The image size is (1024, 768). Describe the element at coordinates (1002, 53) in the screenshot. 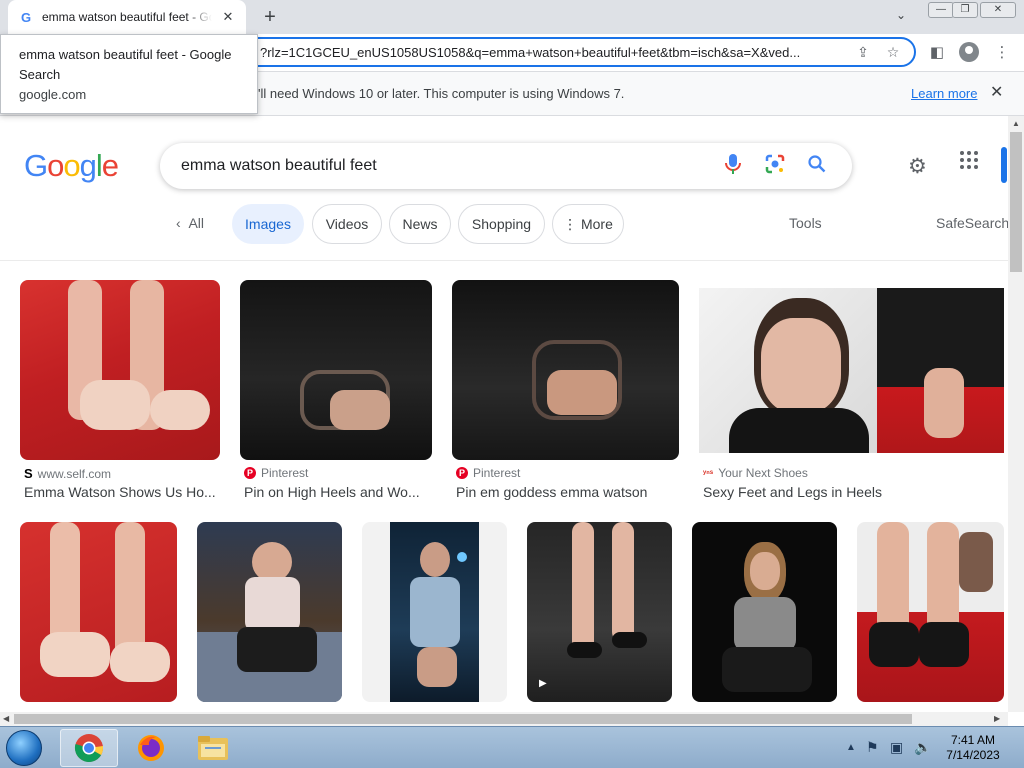

I see `browser-menu-icon: ⋮` at that location.